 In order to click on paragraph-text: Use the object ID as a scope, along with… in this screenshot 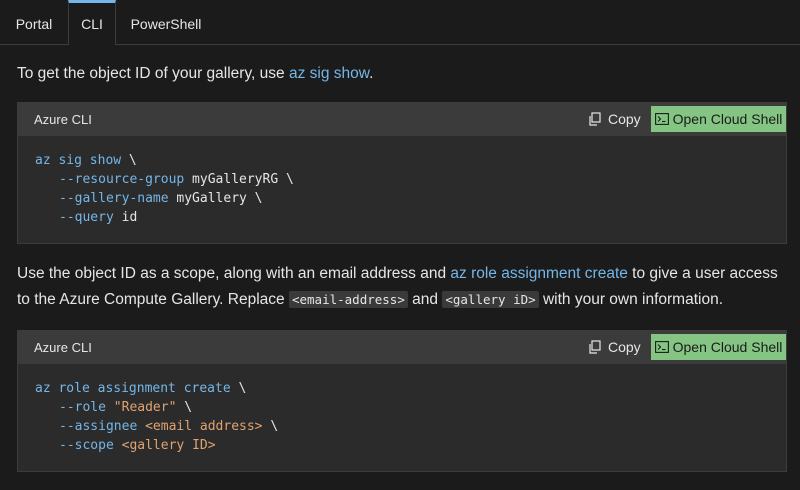, I will do `click(234, 273)`.